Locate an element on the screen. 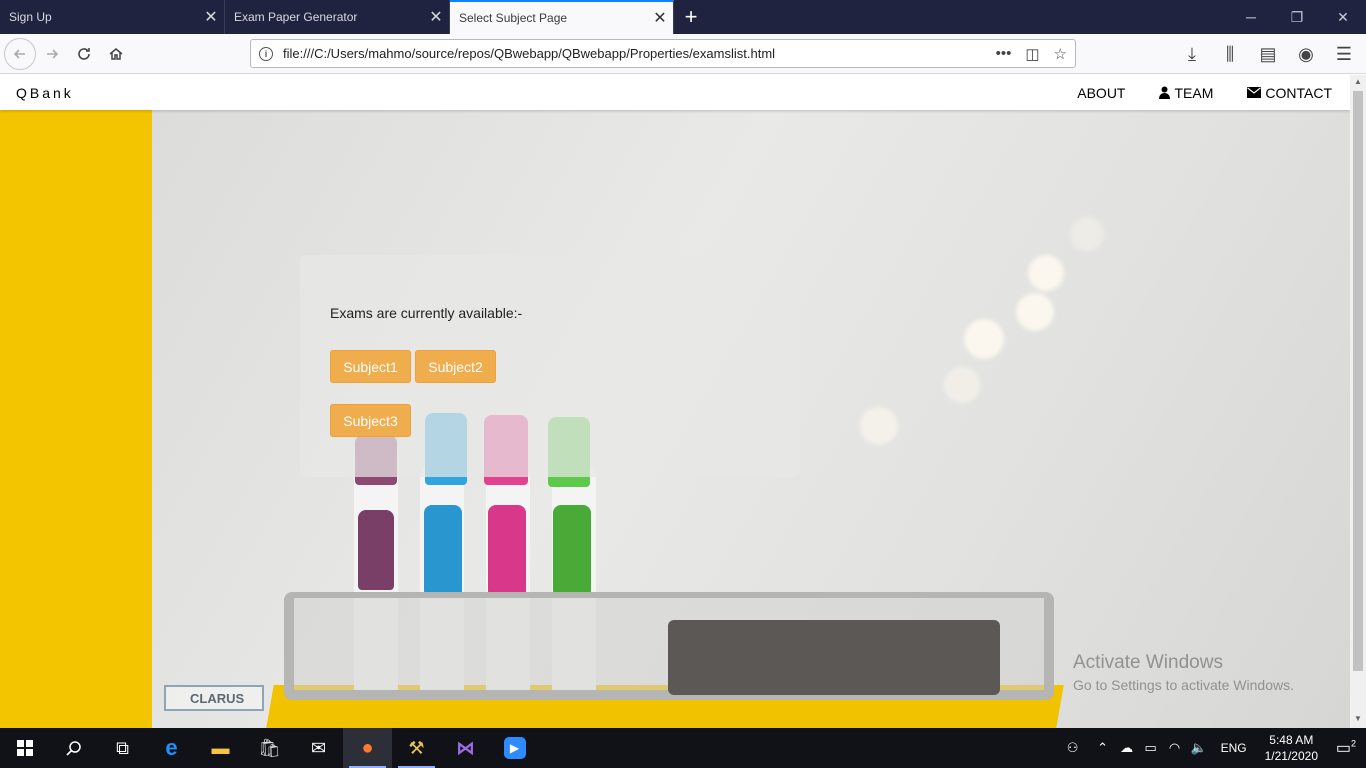 The width and height of the screenshot is (1366, 768). minimize-icon: ─ is located at coordinates (1251, 17).